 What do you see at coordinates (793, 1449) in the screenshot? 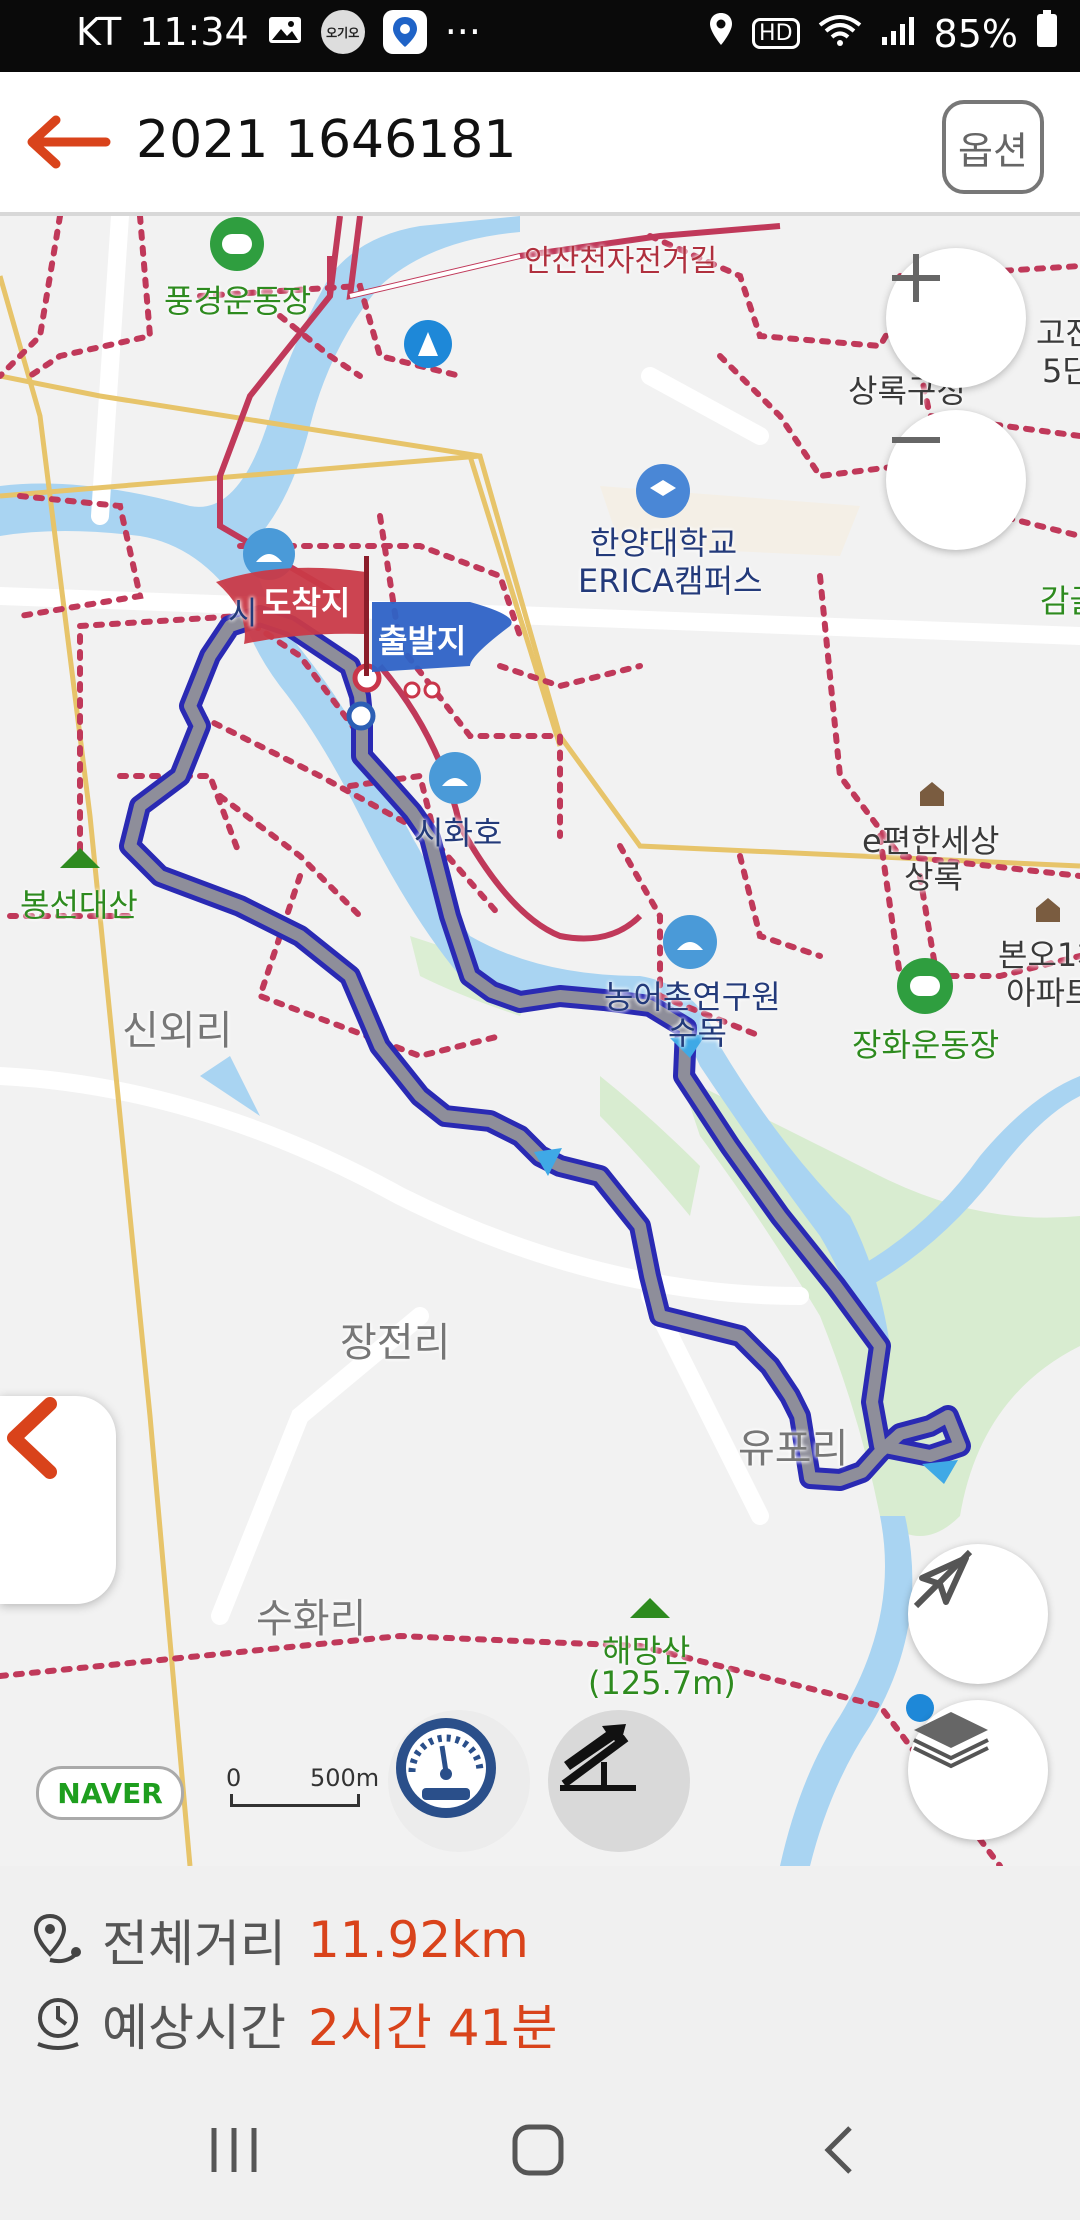
I see `area-yupo: 유포리` at bounding box center [793, 1449].